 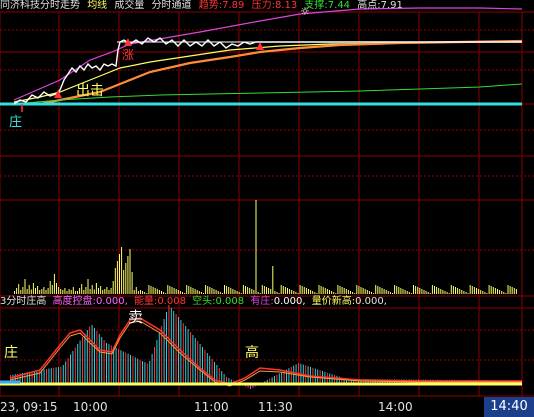 I want to click on marker-mai: 卖, so click(x=136, y=317).